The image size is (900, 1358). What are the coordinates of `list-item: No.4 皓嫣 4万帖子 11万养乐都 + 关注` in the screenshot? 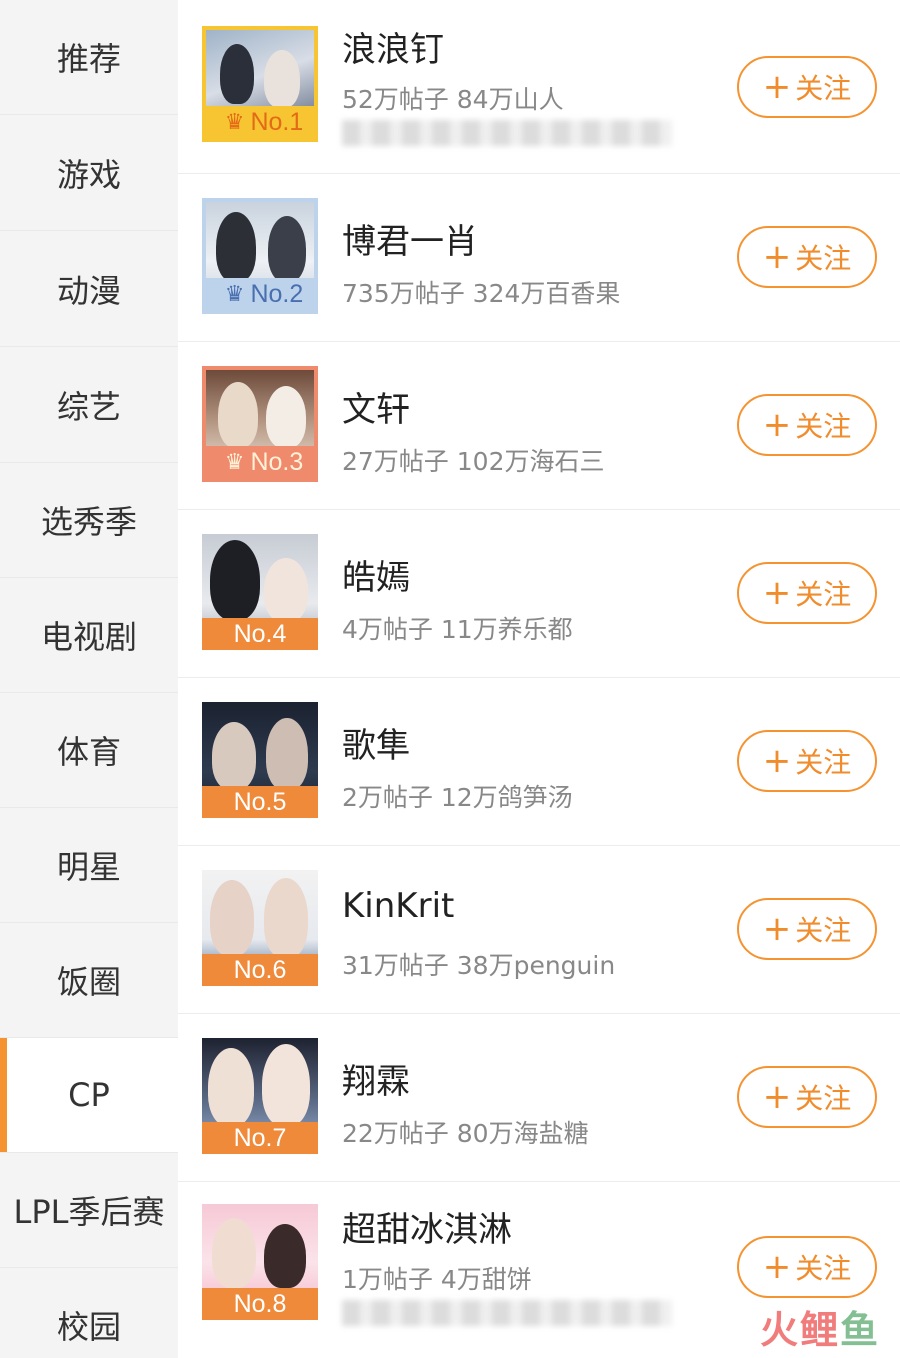 It's located at (539, 594).